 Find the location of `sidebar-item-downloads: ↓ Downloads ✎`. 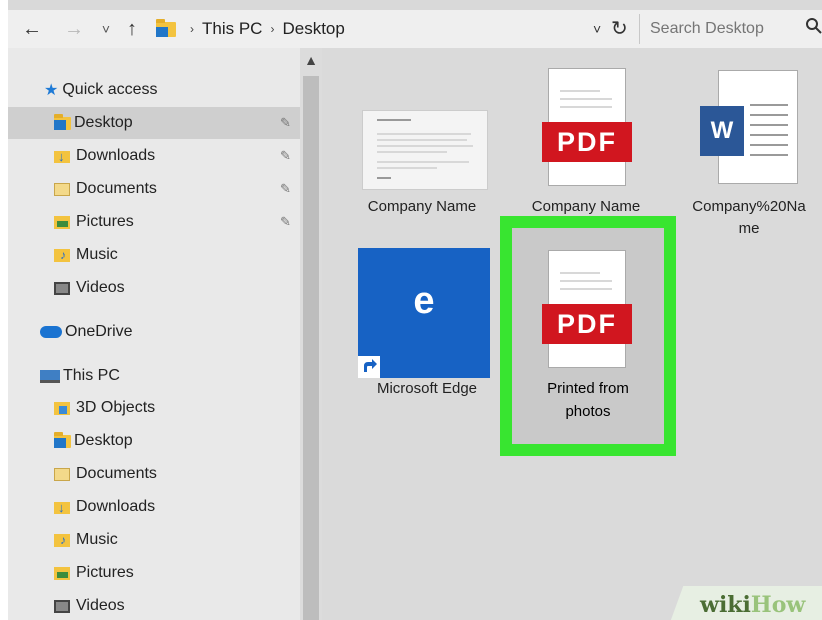

sidebar-item-downloads: ↓ Downloads ✎ is located at coordinates (177, 156).